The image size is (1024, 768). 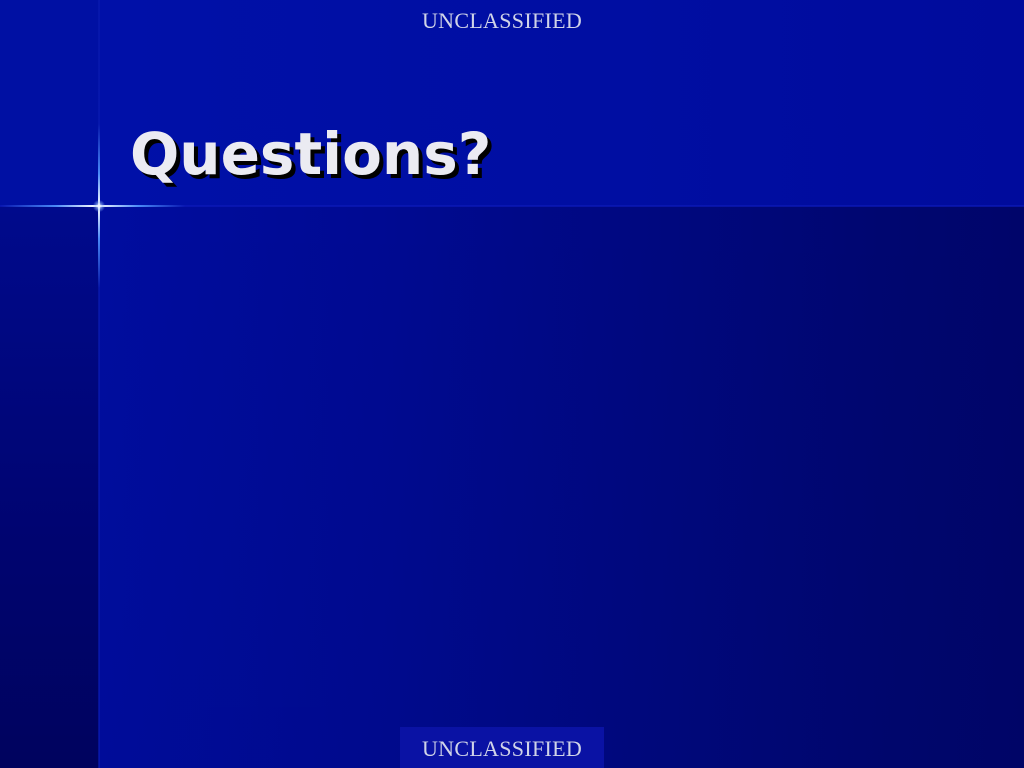 I want to click on sparkle-icon, so click(x=99, y=206).